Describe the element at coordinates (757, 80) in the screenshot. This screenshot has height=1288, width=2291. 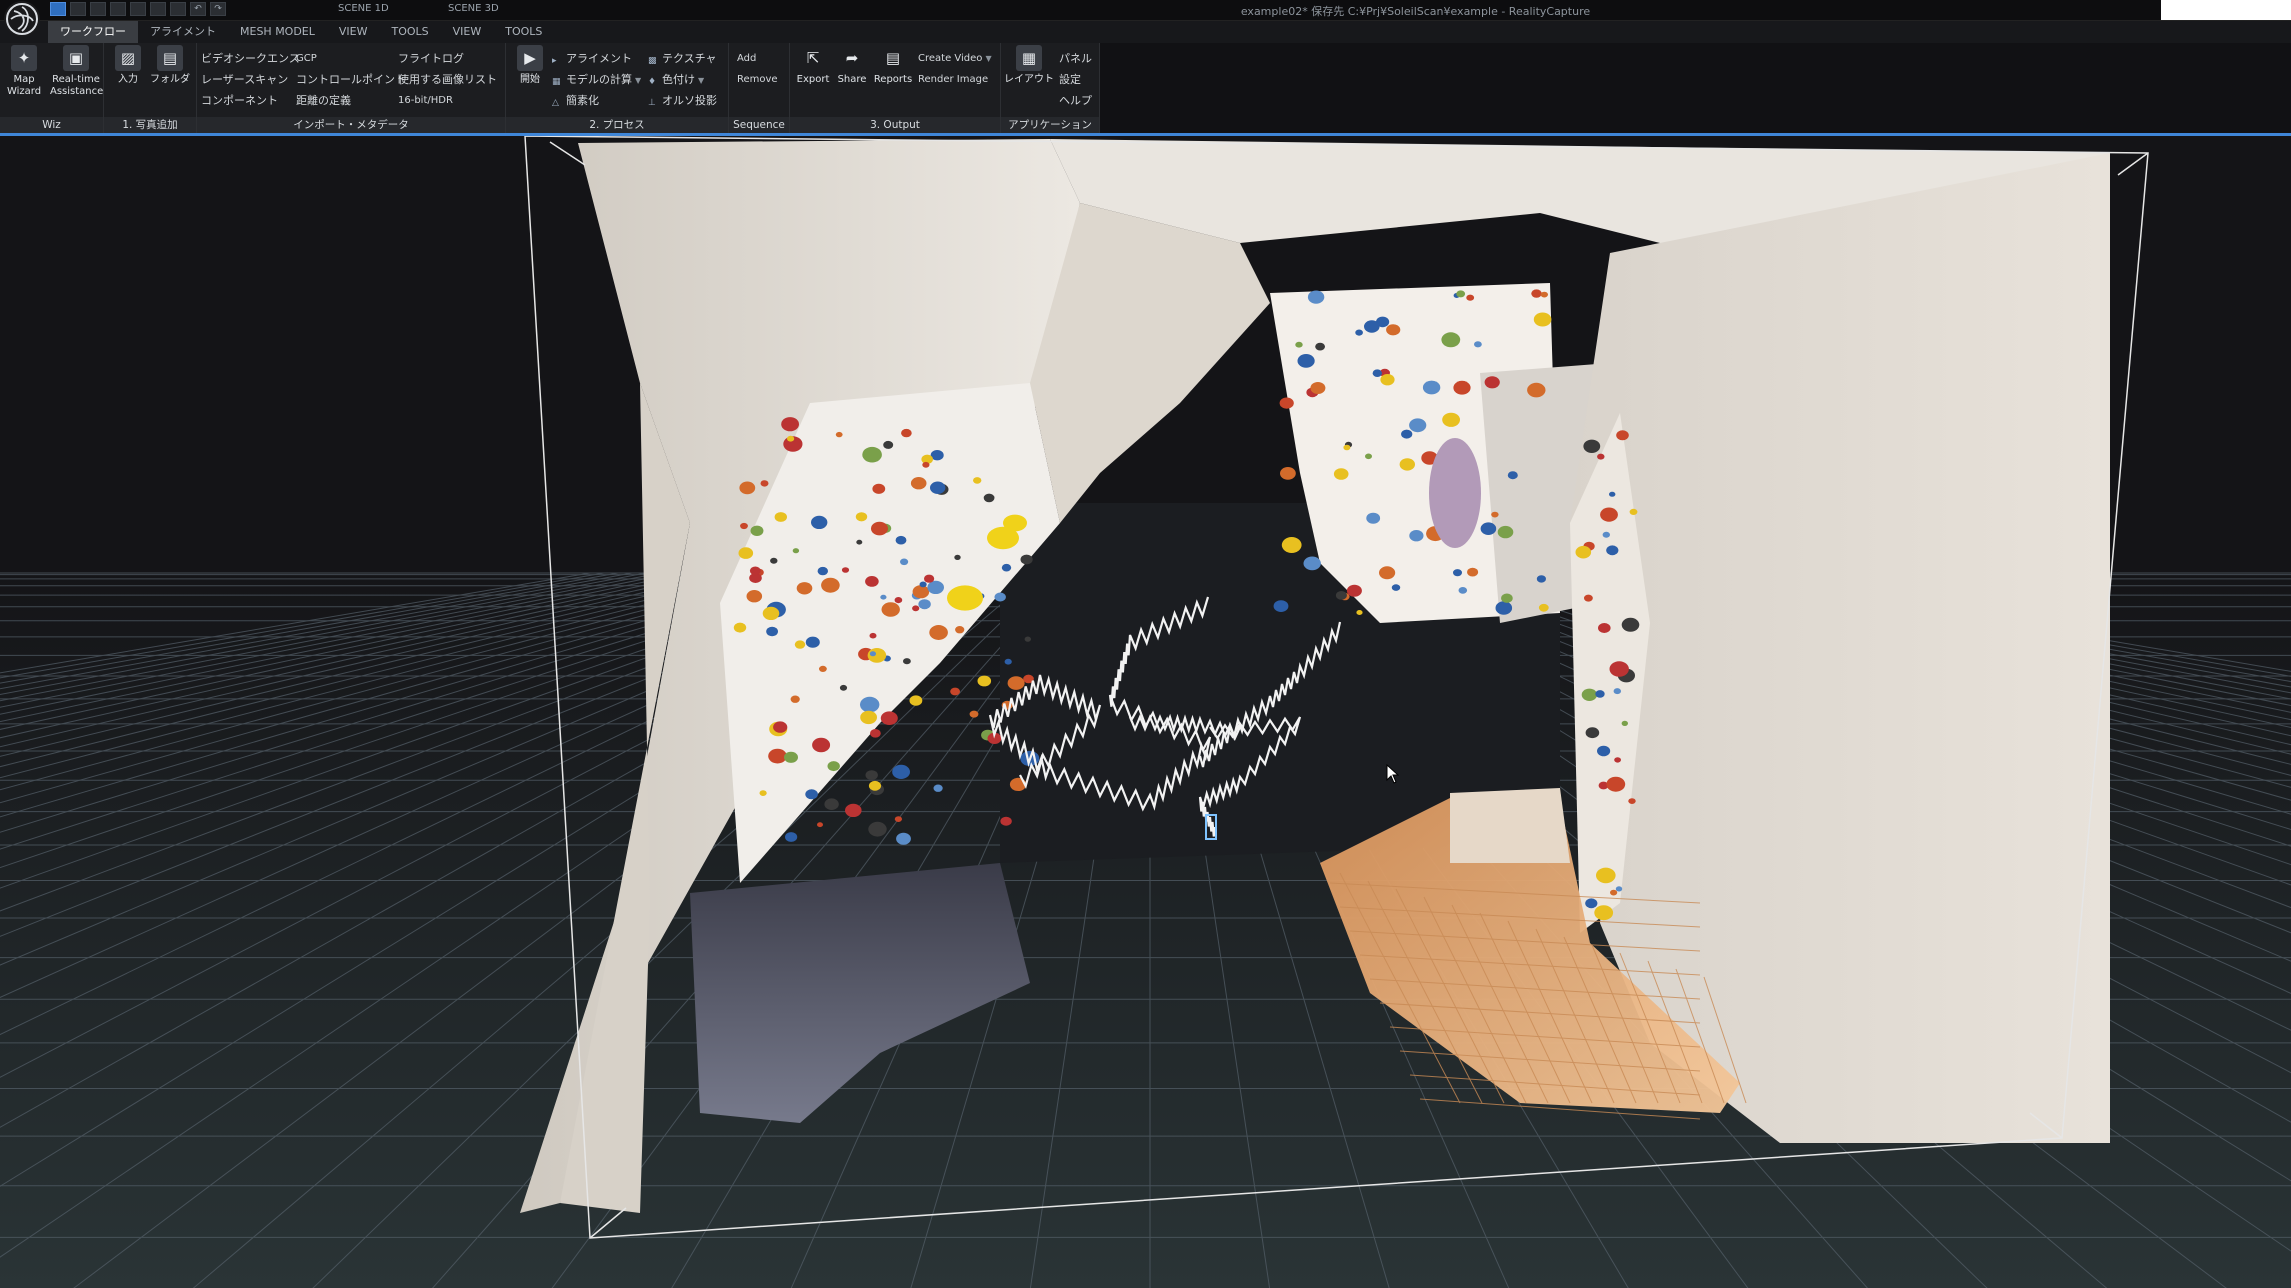
I see `remove-button: Remove` at that location.